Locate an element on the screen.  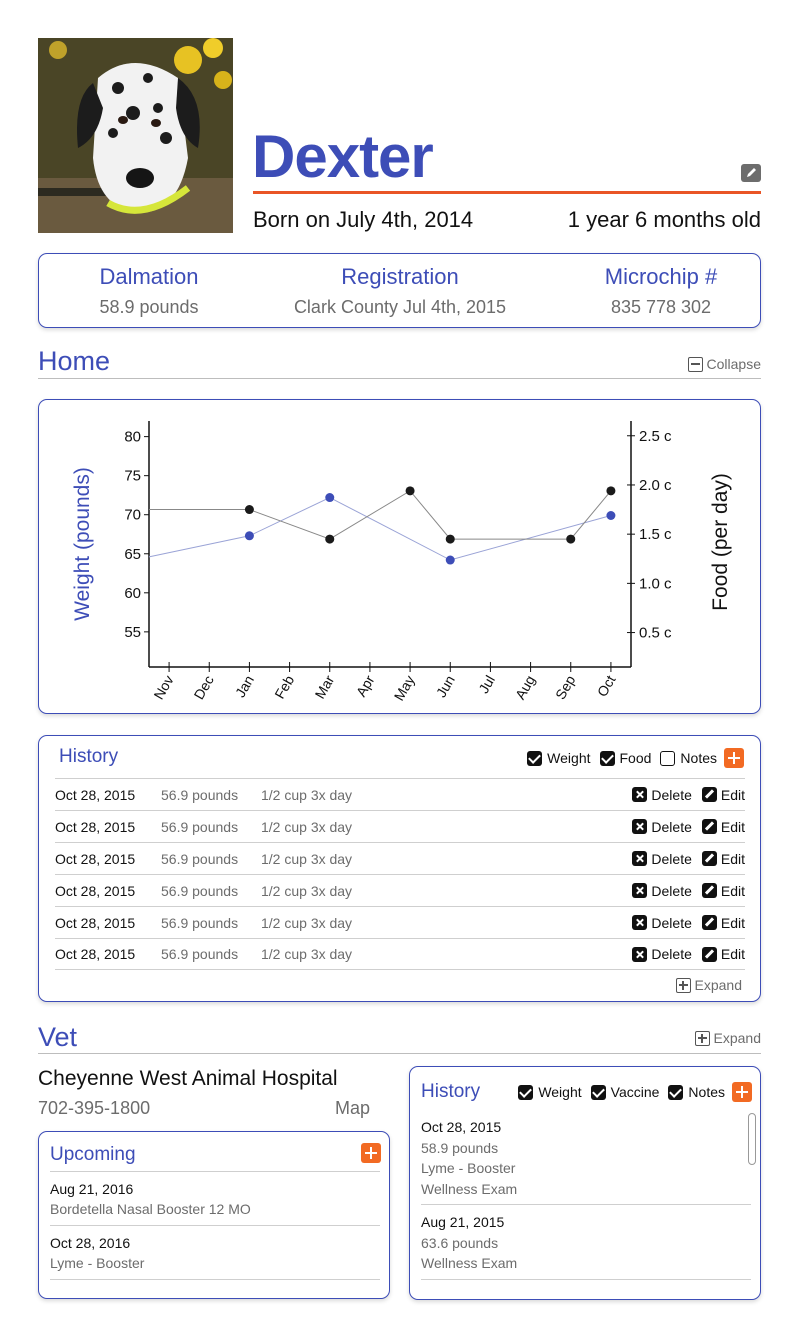
collapse-button: Collapse is located at coordinates (724, 364).